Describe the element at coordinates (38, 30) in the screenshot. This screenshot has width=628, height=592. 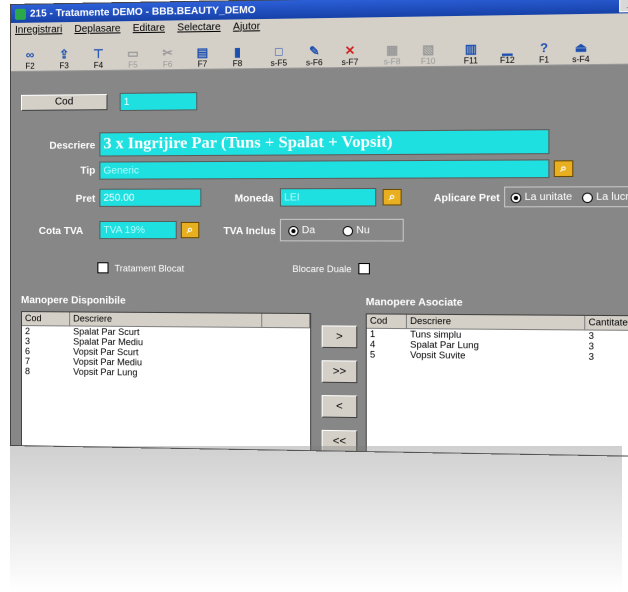
I see `menu-inregistrari: Inregistrari` at that location.